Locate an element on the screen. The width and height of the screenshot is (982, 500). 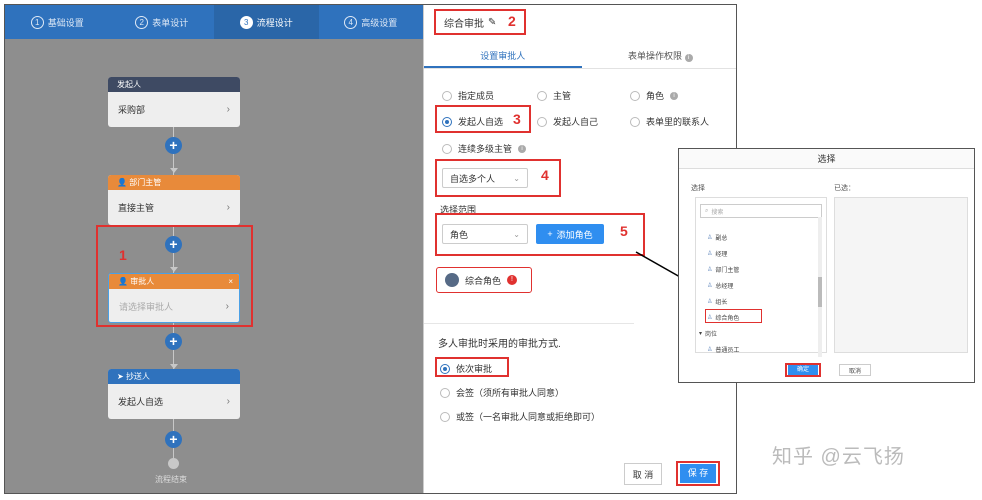
list-item: ♙ 部门主管 is located at coordinates (723, 269).